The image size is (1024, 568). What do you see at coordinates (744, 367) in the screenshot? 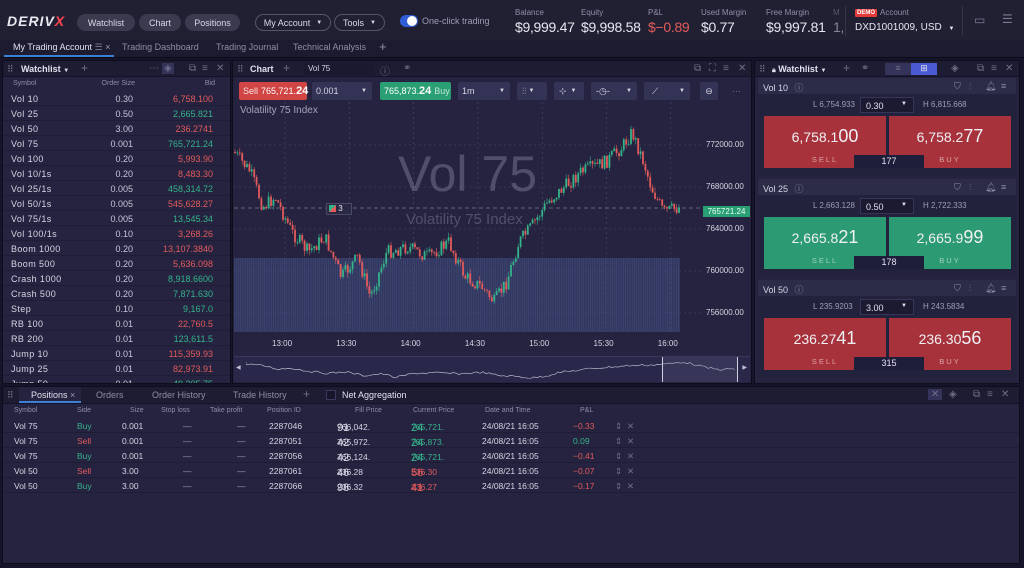
I see `scroll-right-icon: ▶` at bounding box center [744, 367].